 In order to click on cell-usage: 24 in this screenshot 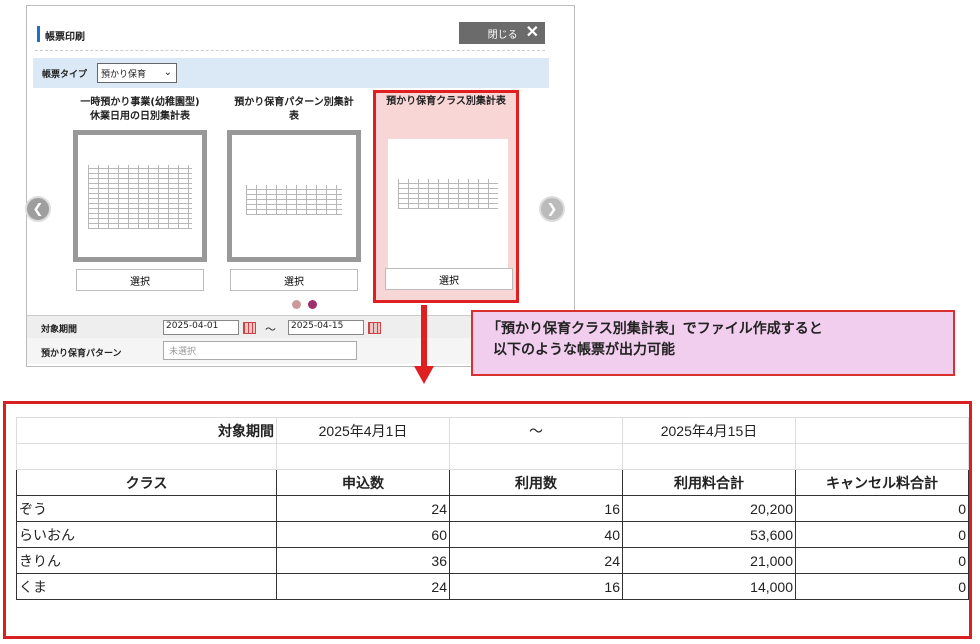, I will do `click(536, 560)`.